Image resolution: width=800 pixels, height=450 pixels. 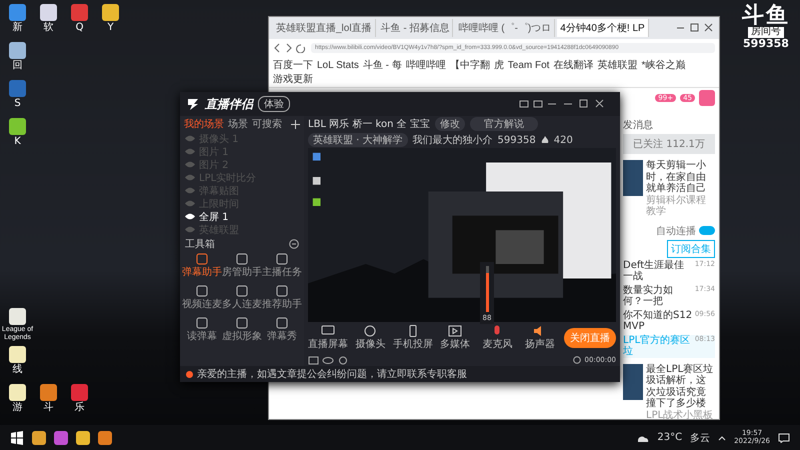 I want to click on icon-label: 新, so click(x=18, y=27).